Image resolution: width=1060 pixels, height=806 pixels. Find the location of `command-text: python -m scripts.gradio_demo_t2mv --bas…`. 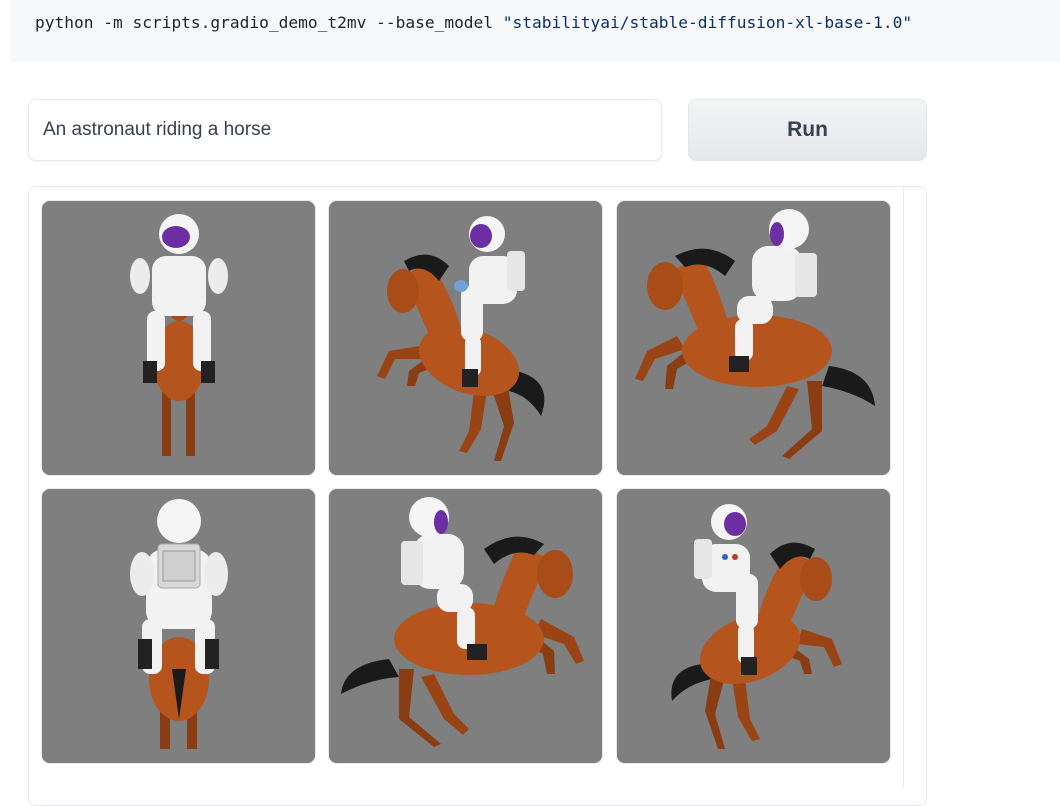

command-text: python -m scripts.gradio_demo_t2mv --bas… is located at coordinates (269, 22).